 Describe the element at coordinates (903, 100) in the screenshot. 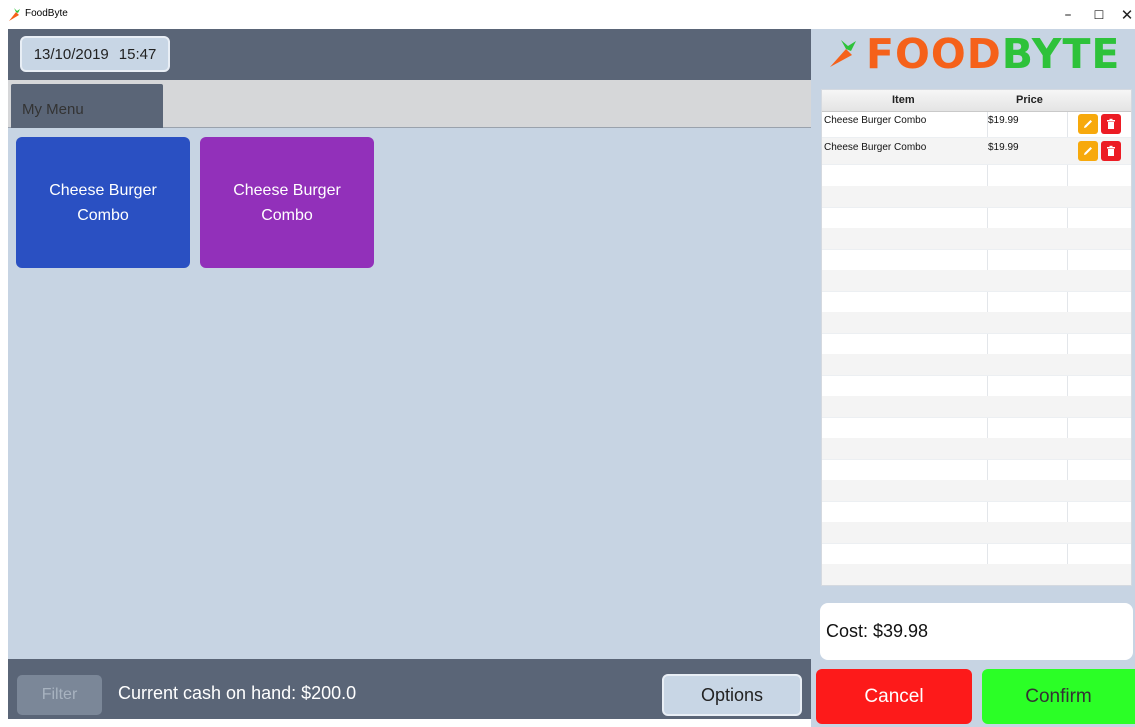

I see `column-header-item: Item` at that location.